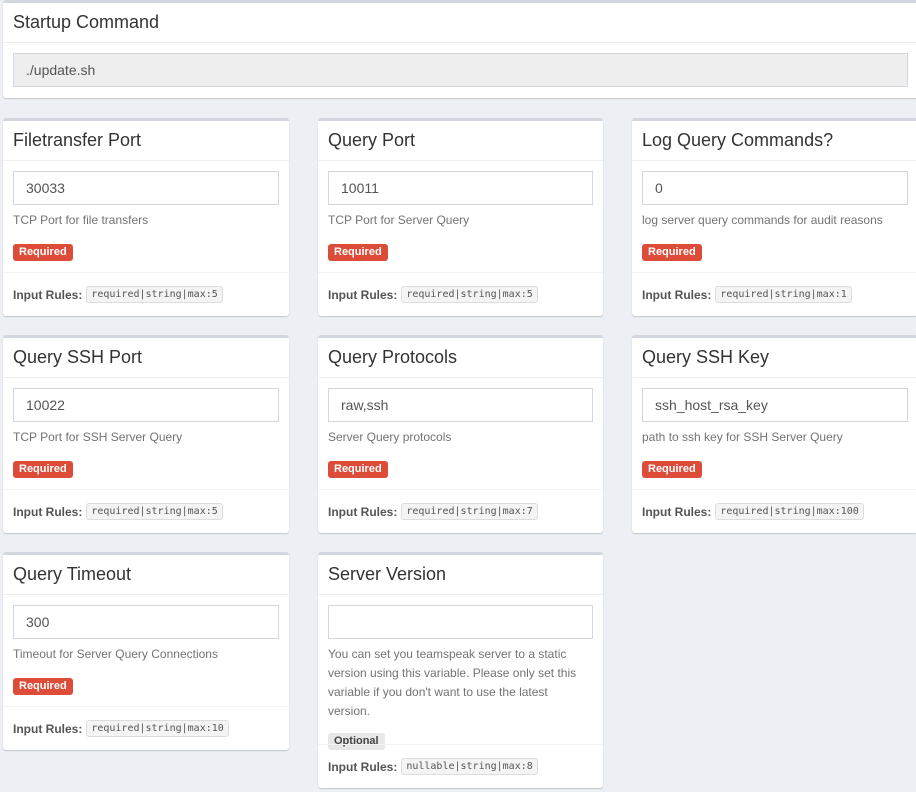  I want to click on variable-header: Query SSH Key, so click(774, 358).